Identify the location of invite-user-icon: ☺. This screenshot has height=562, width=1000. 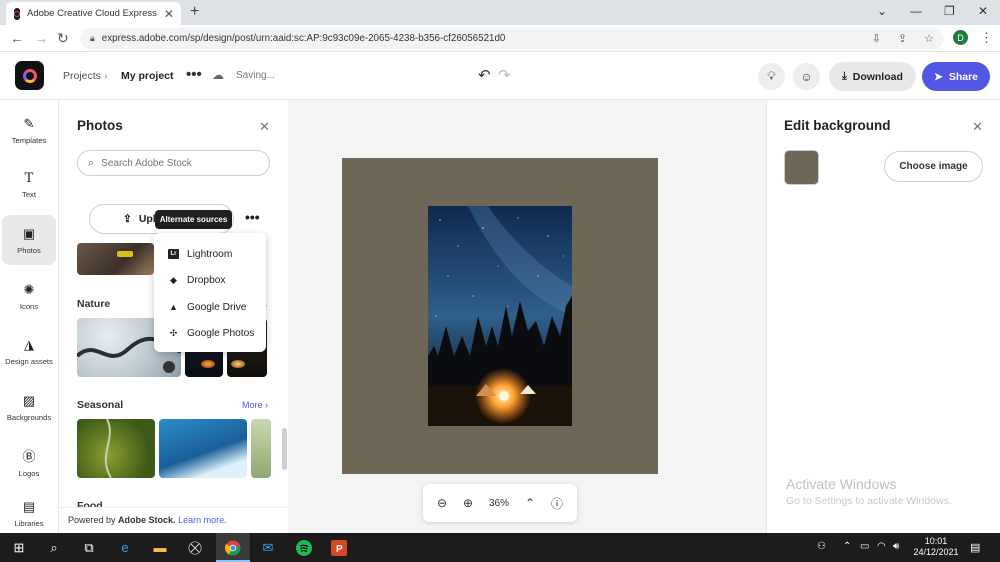
(806, 76).